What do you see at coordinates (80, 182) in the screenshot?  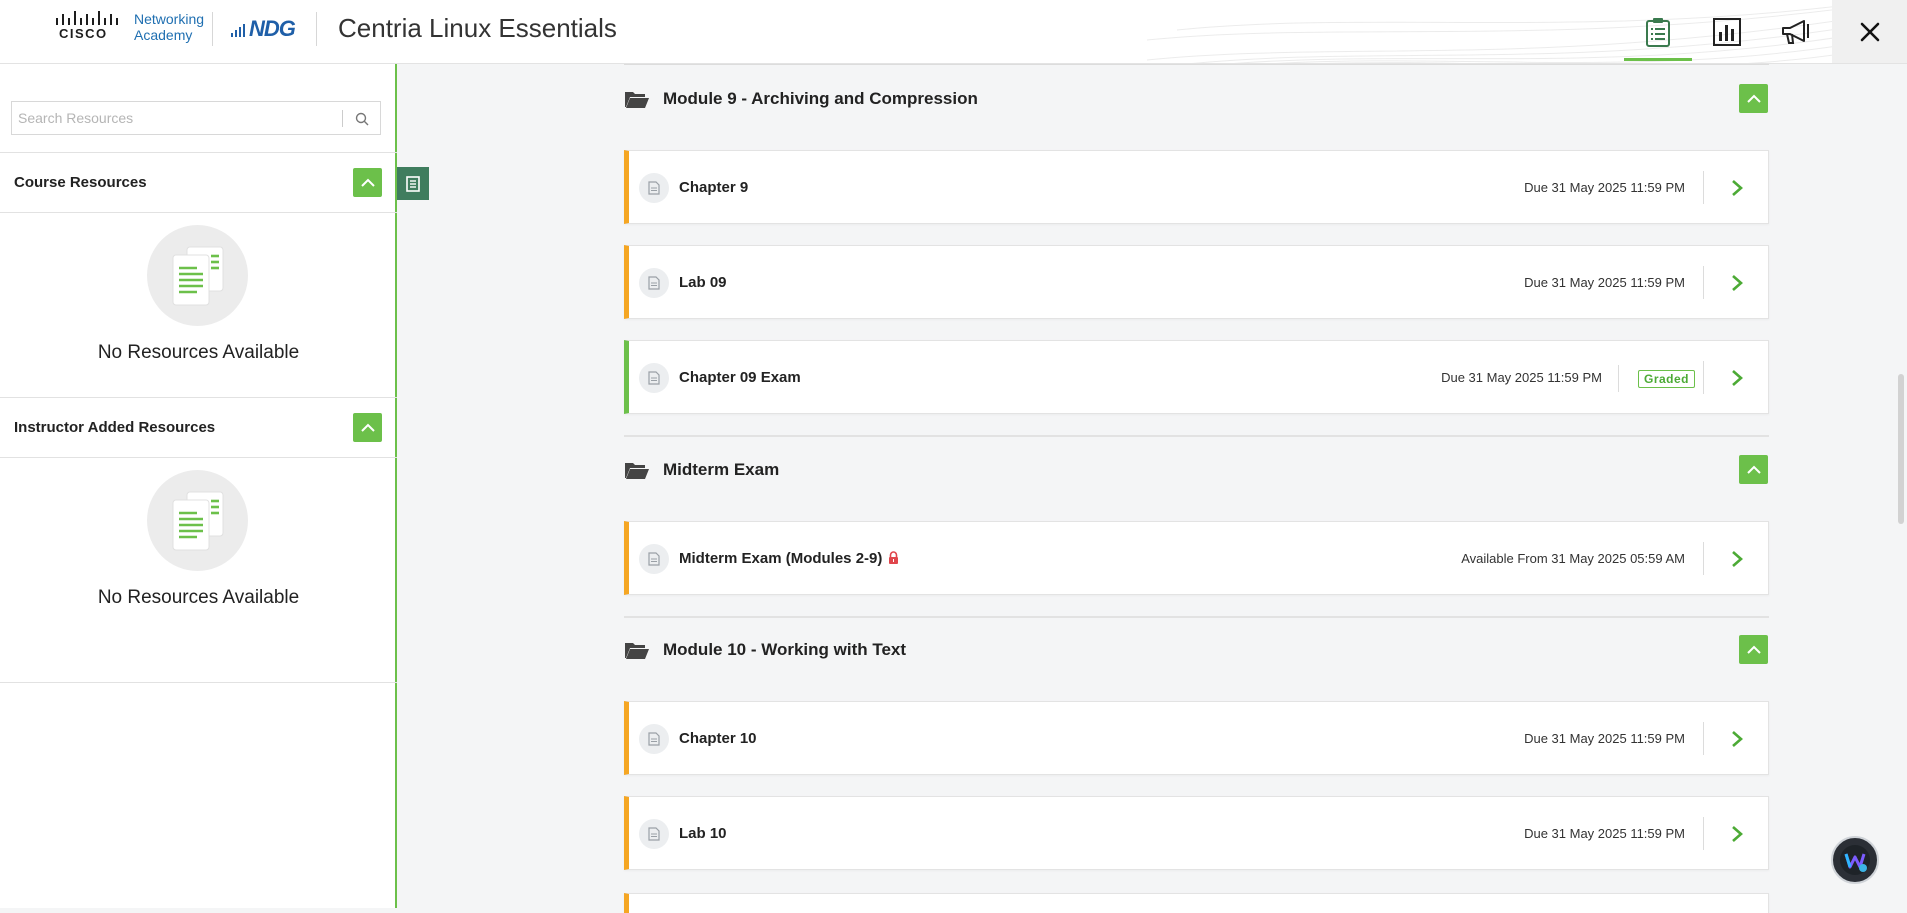 I see `section-title: Course Resources` at bounding box center [80, 182].